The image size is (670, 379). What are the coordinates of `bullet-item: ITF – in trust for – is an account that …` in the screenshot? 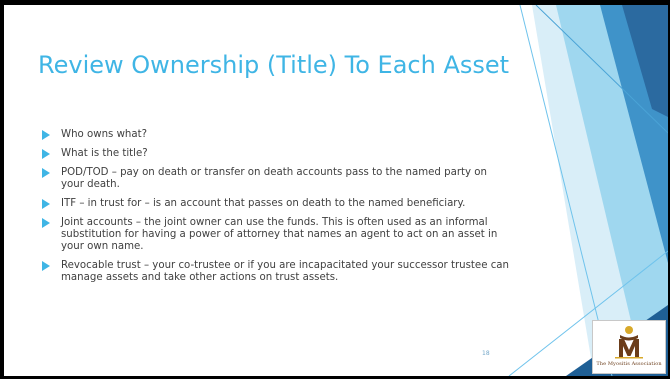 It's located at (277, 204).